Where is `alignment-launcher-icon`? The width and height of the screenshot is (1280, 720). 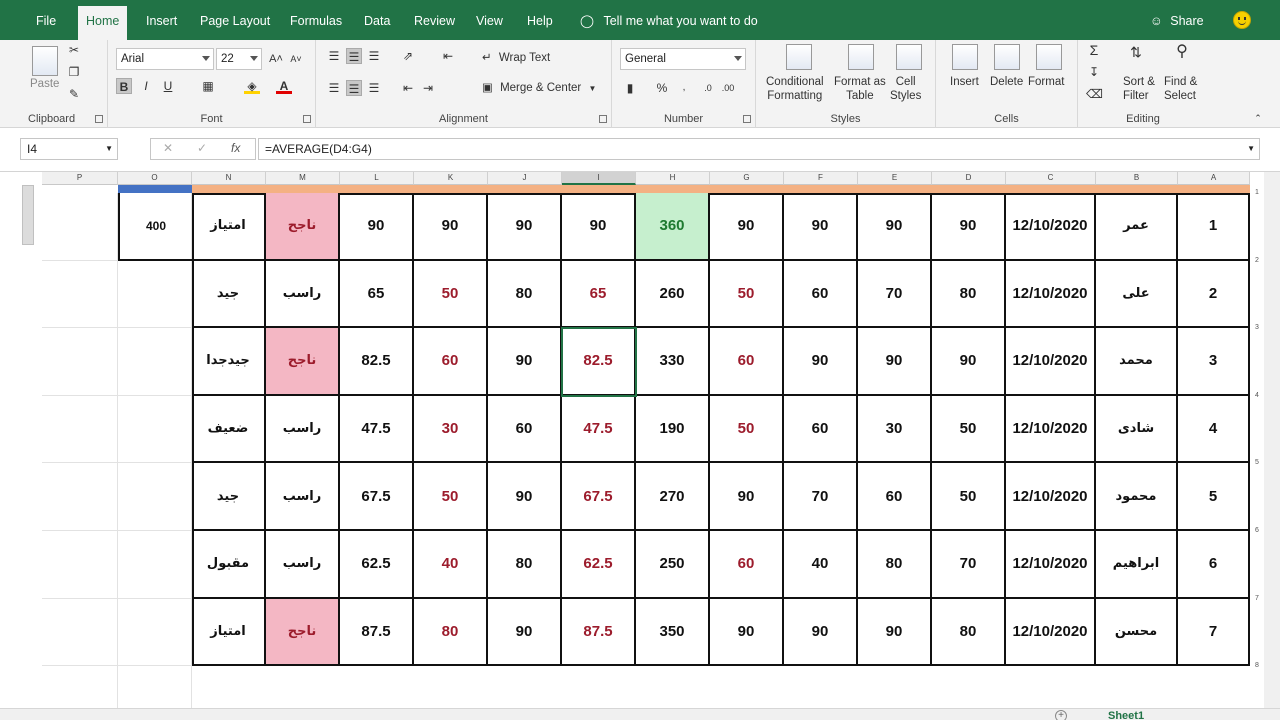 alignment-launcher-icon is located at coordinates (603, 119).